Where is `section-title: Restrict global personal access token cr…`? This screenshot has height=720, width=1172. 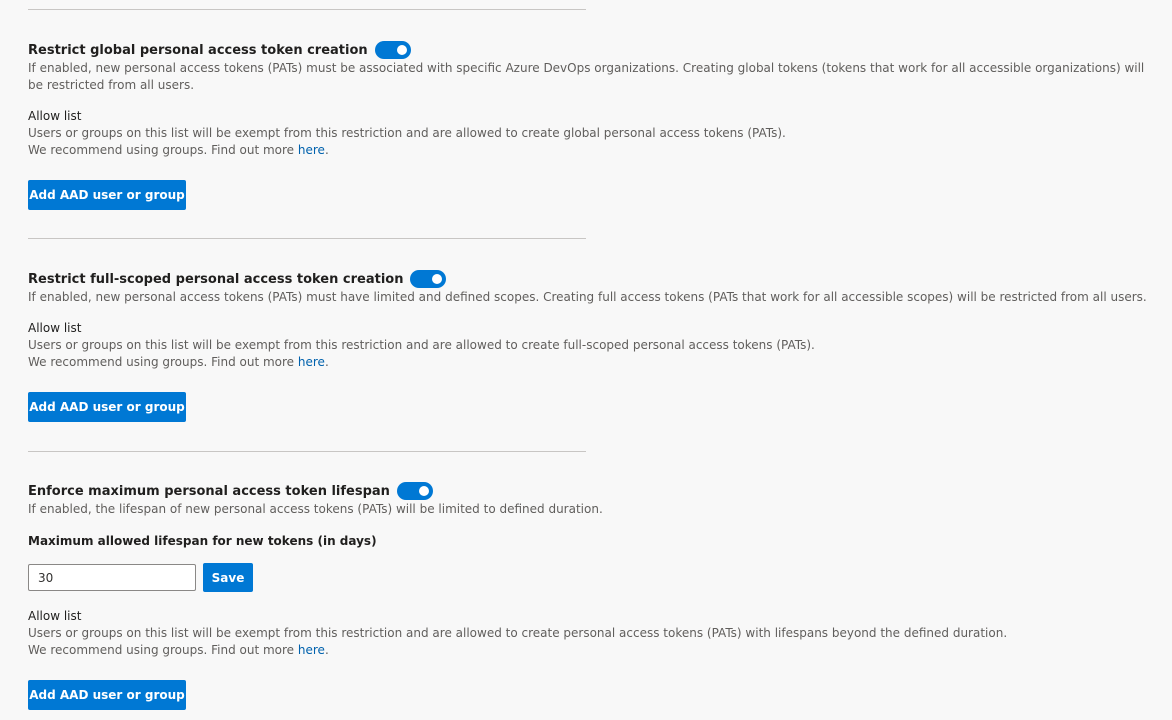
section-title: Restrict global personal access token cr… is located at coordinates (198, 50).